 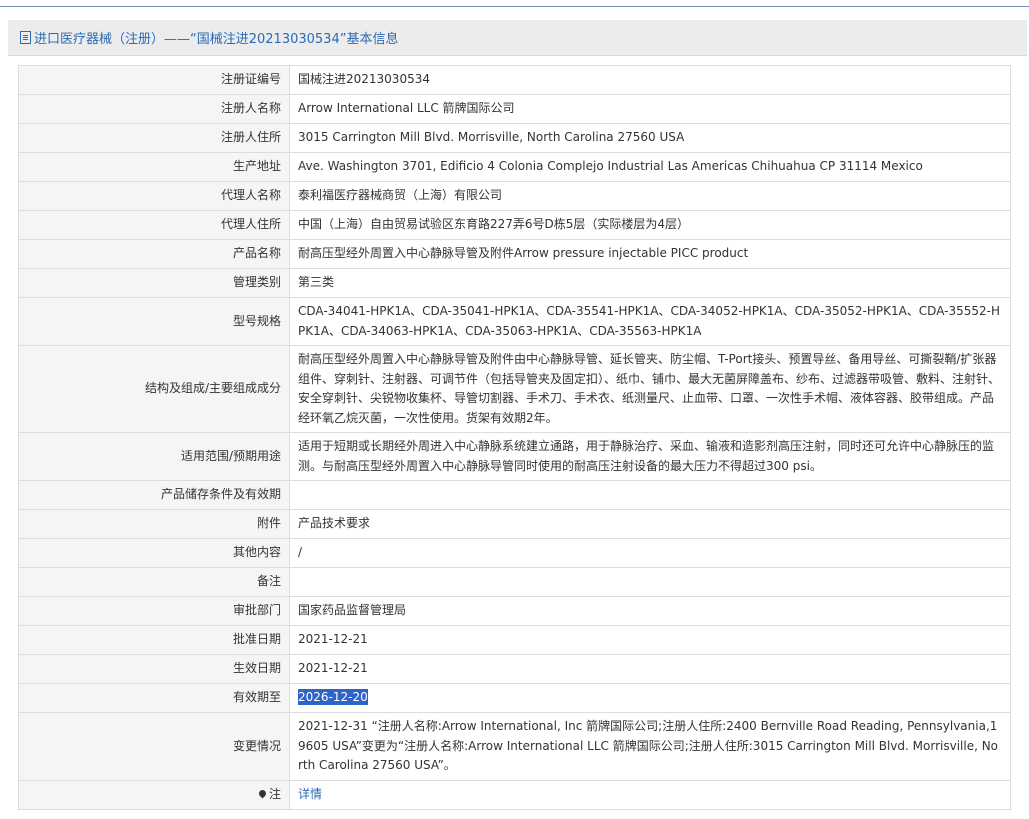 I want to click on table-row: 注 详情, so click(x=514, y=794).